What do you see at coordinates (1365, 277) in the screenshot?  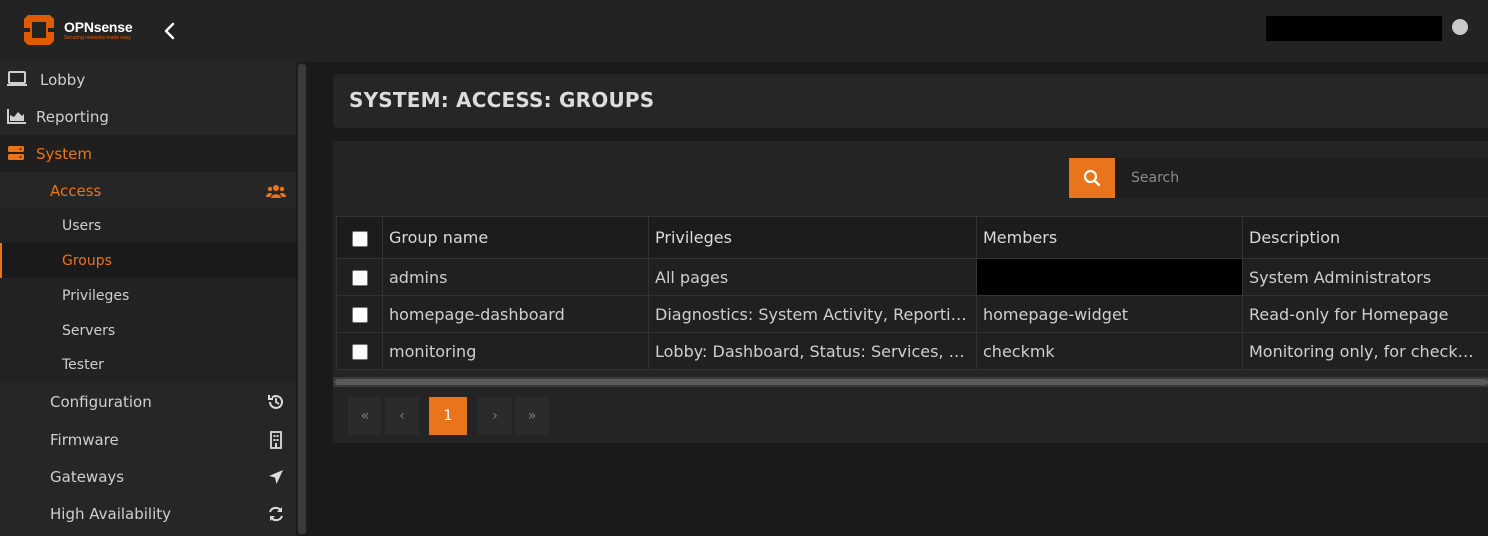 I see `description-cell: System Administrators` at bounding box center [1365, 277].